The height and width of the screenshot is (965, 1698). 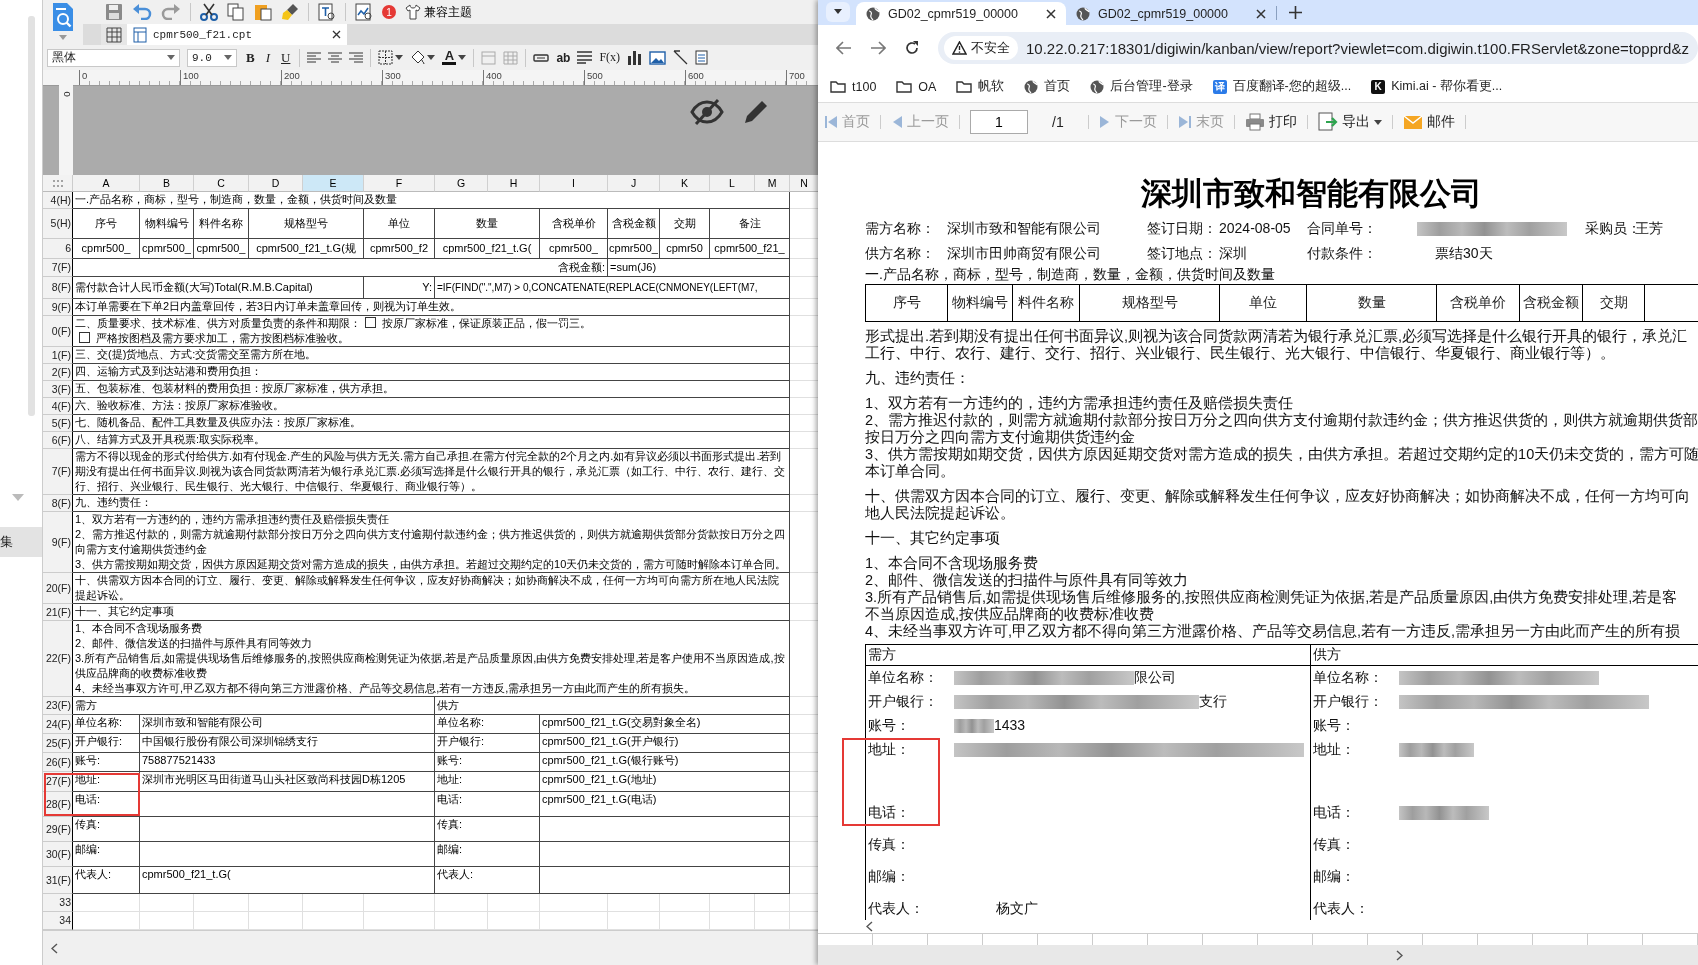 What do you see at coordinates (772, 183) in the screenshot?
I see `column-header: M` at bounding box center [772, 183].